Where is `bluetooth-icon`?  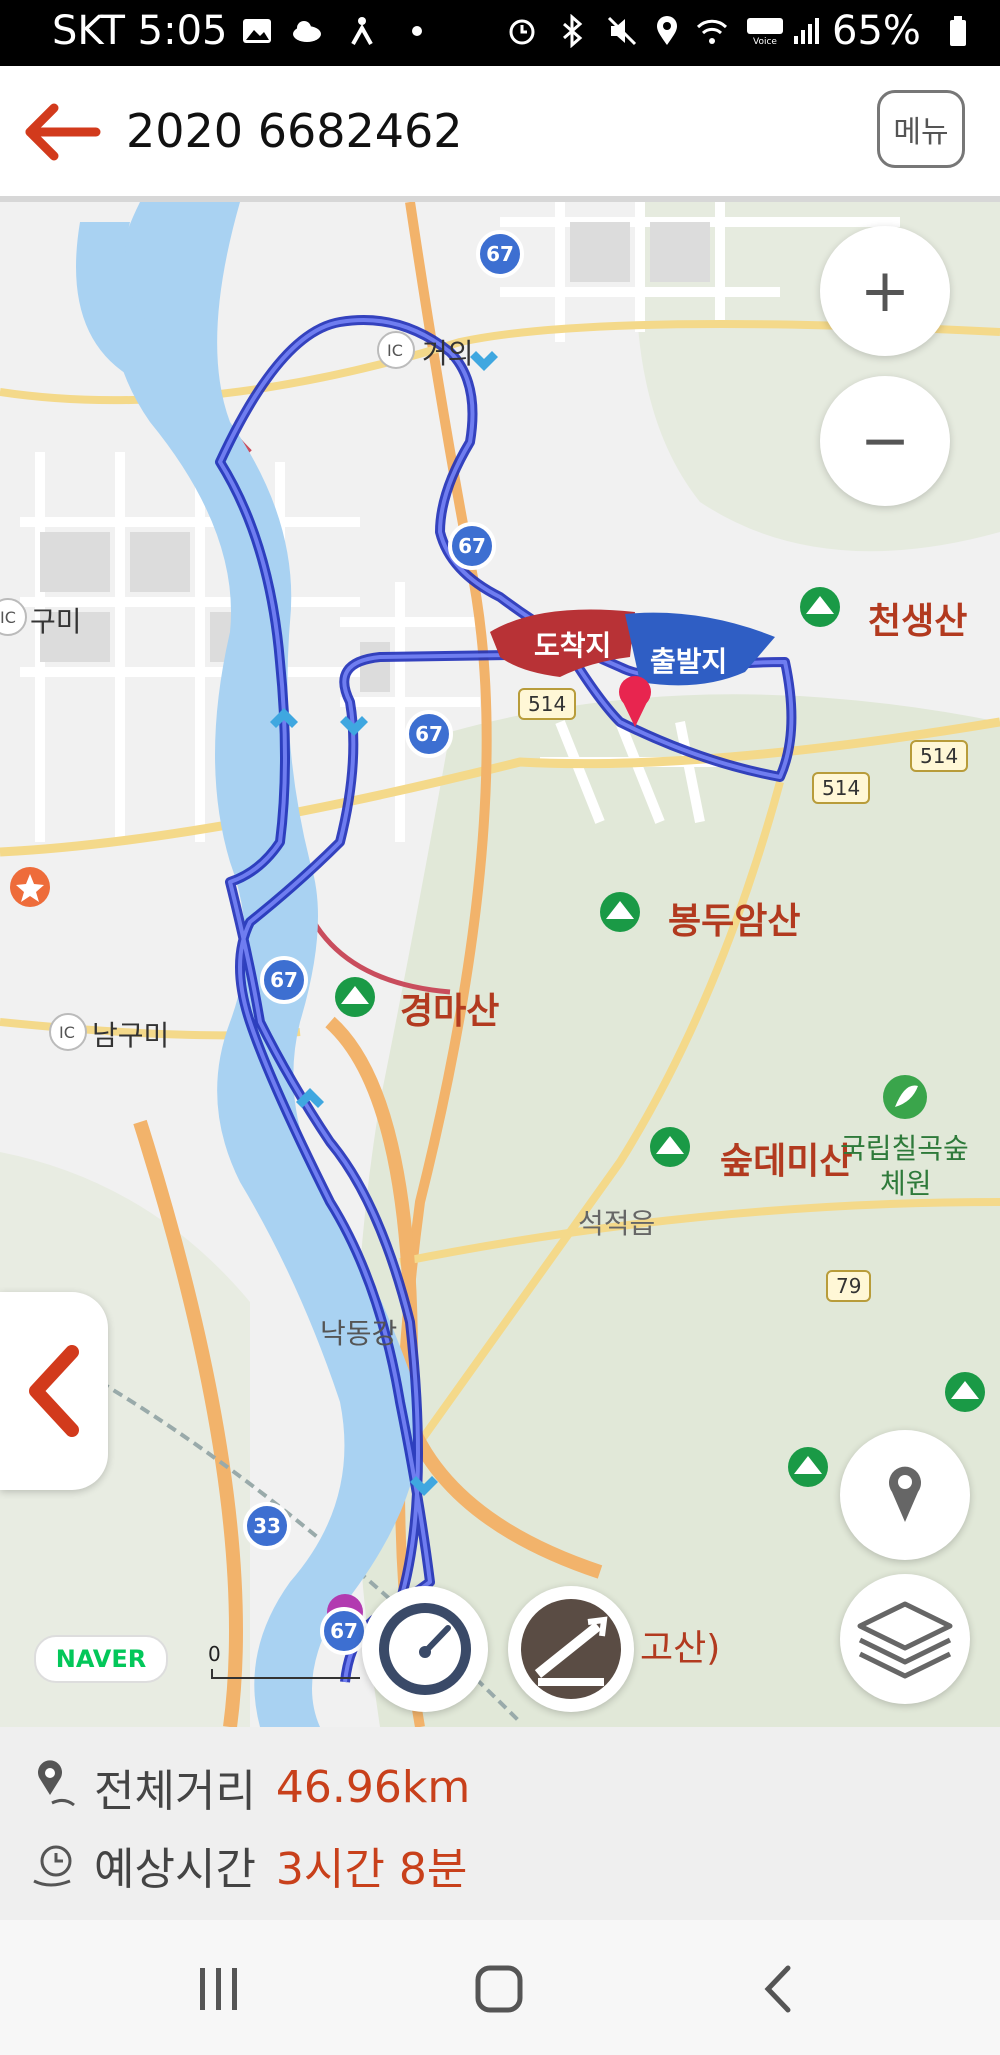 bluetooth-icon is located at coordinates (573, 31).